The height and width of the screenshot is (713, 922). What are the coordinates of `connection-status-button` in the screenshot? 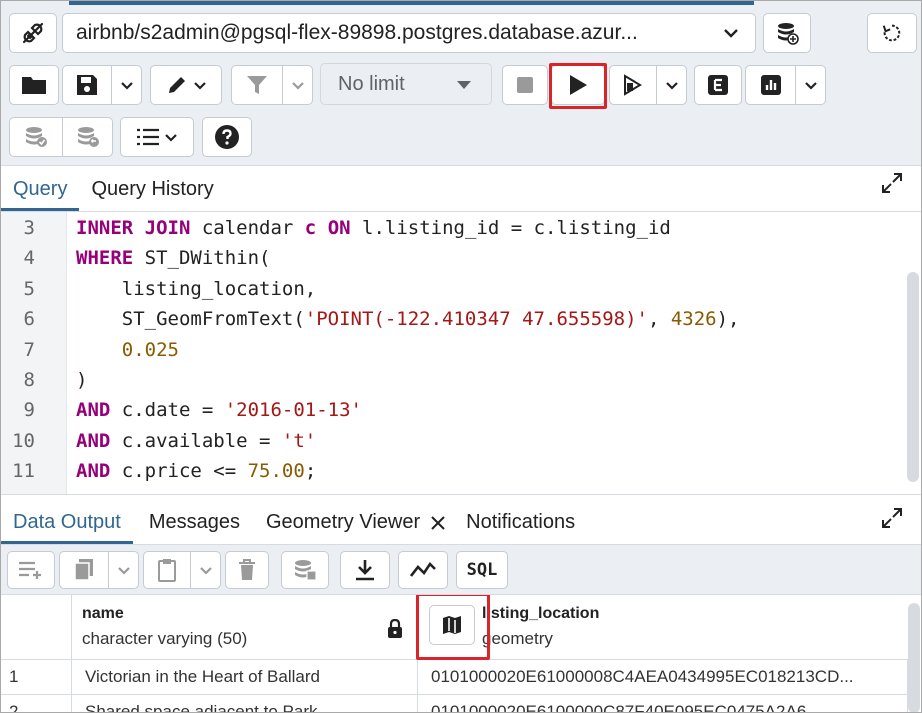 It's located at (33, 33).